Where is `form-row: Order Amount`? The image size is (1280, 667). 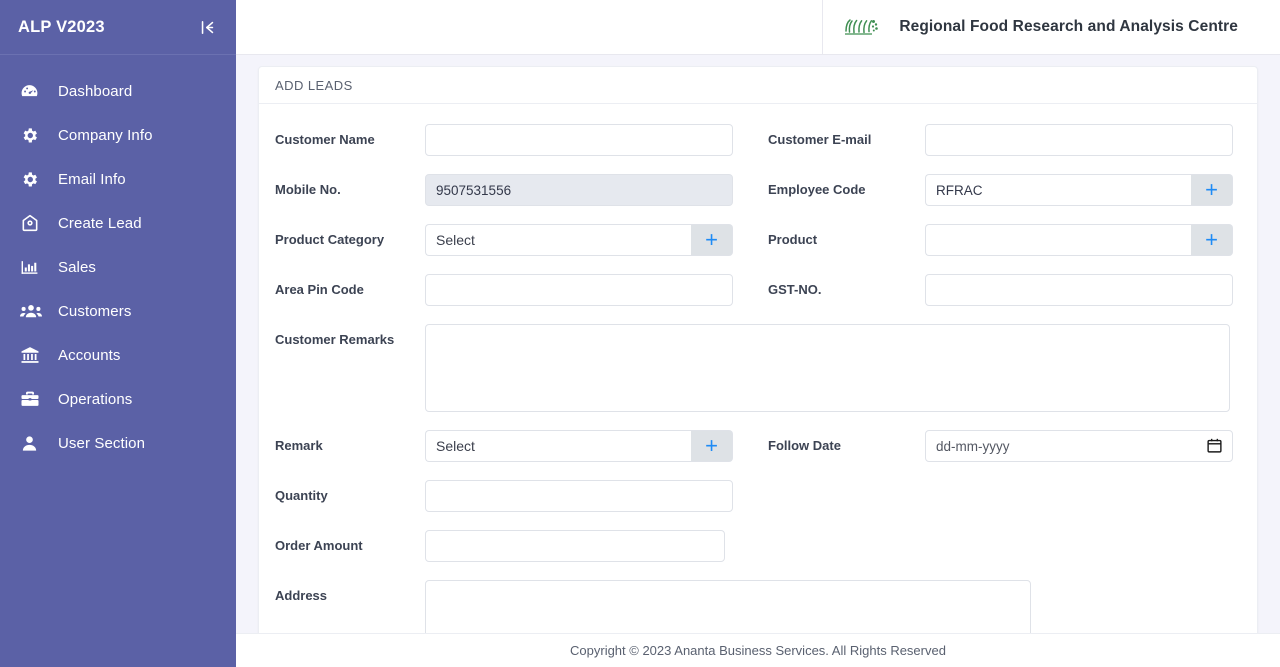
form-row: Order Amount is located at coordinates (758, 546).